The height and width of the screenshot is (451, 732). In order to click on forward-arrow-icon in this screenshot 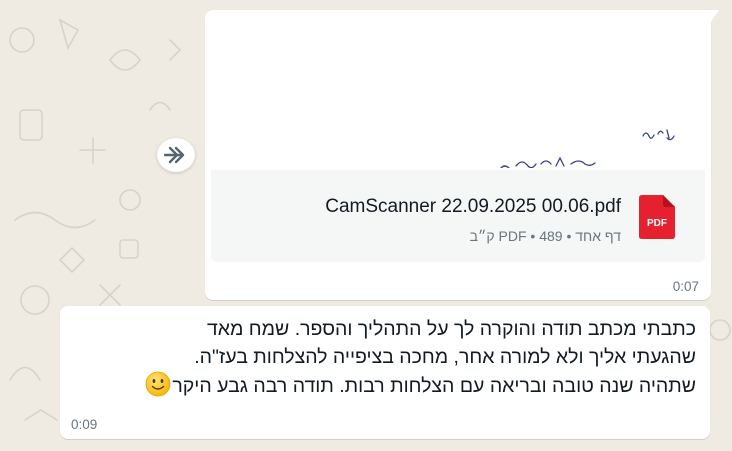, I will do `click(174, 155)`.